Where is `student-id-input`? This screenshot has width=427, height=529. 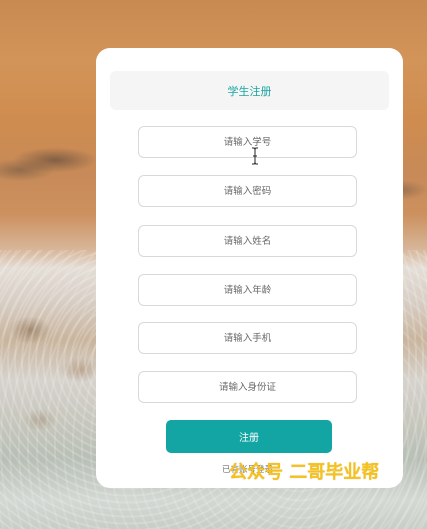
student-id-input is located at coordinates (247, 142).